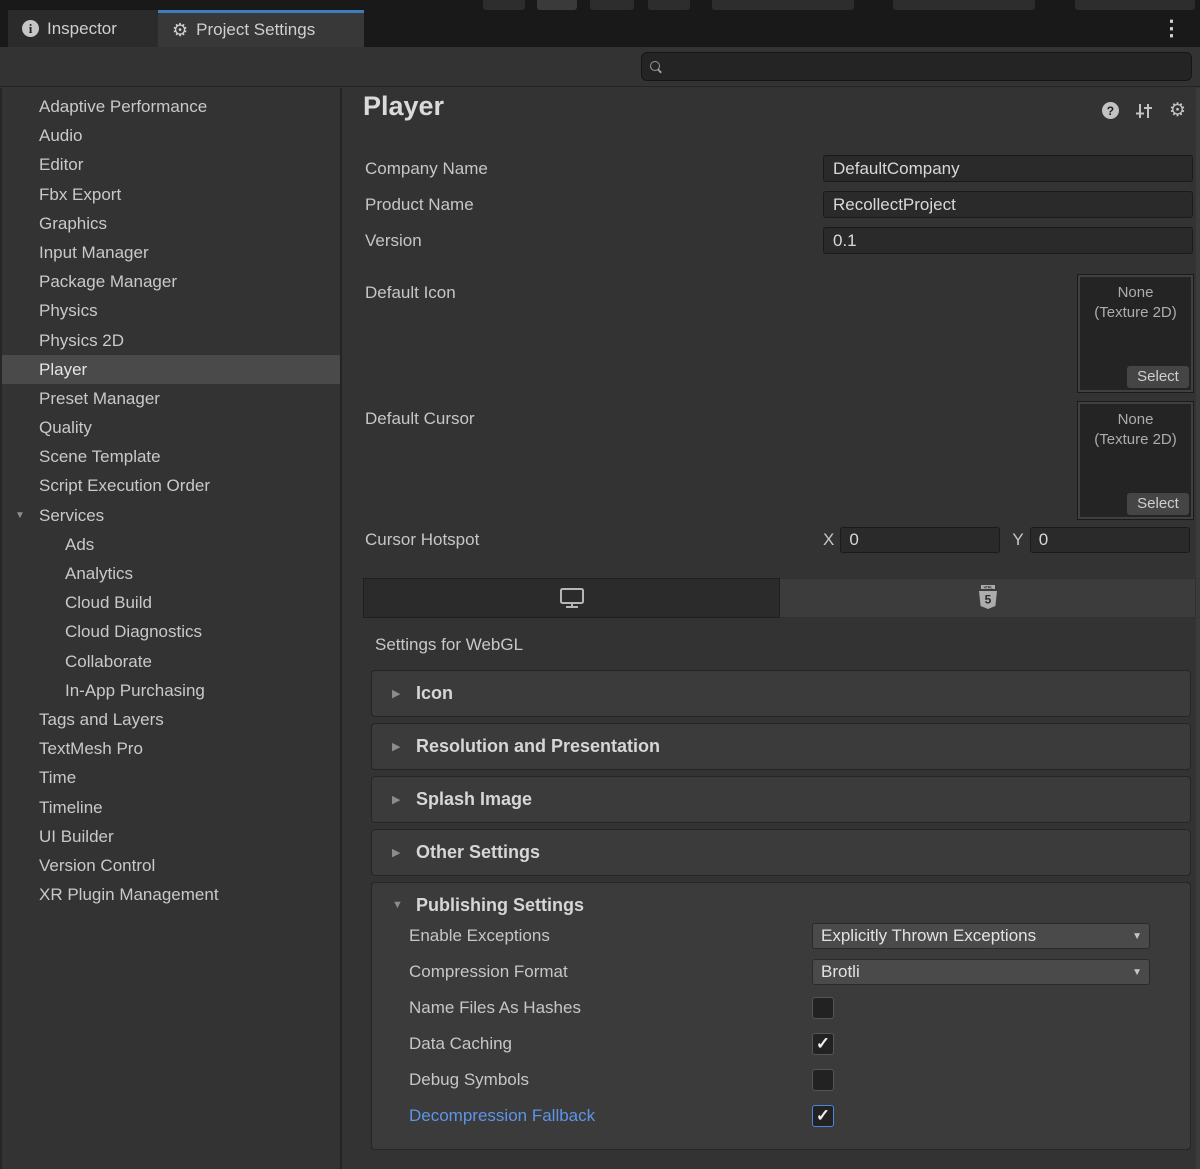  What do you see at coordinates (823, 1044) in the screenshot?
I see `checkbox-data-caching` at bounding box center [823, 1044].